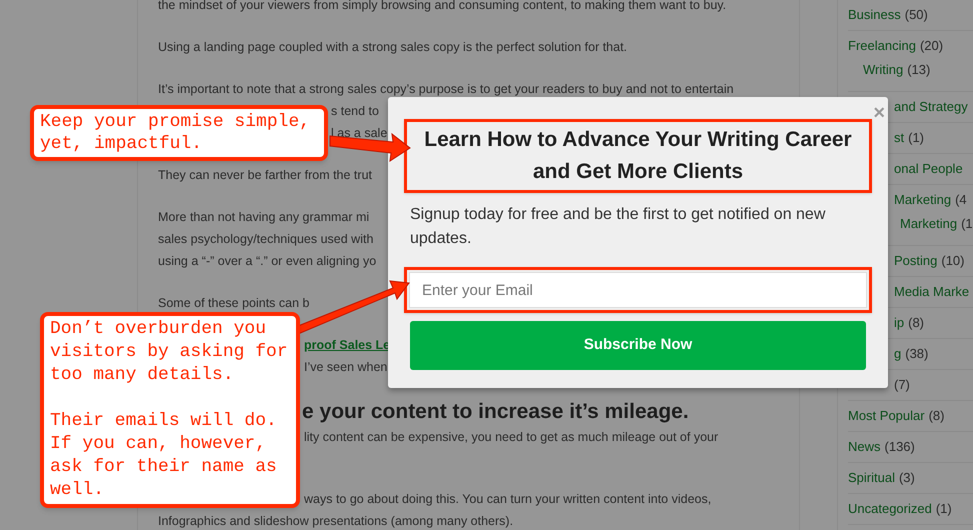  I want to click on category-link: Media Marke, so click(932, 292).